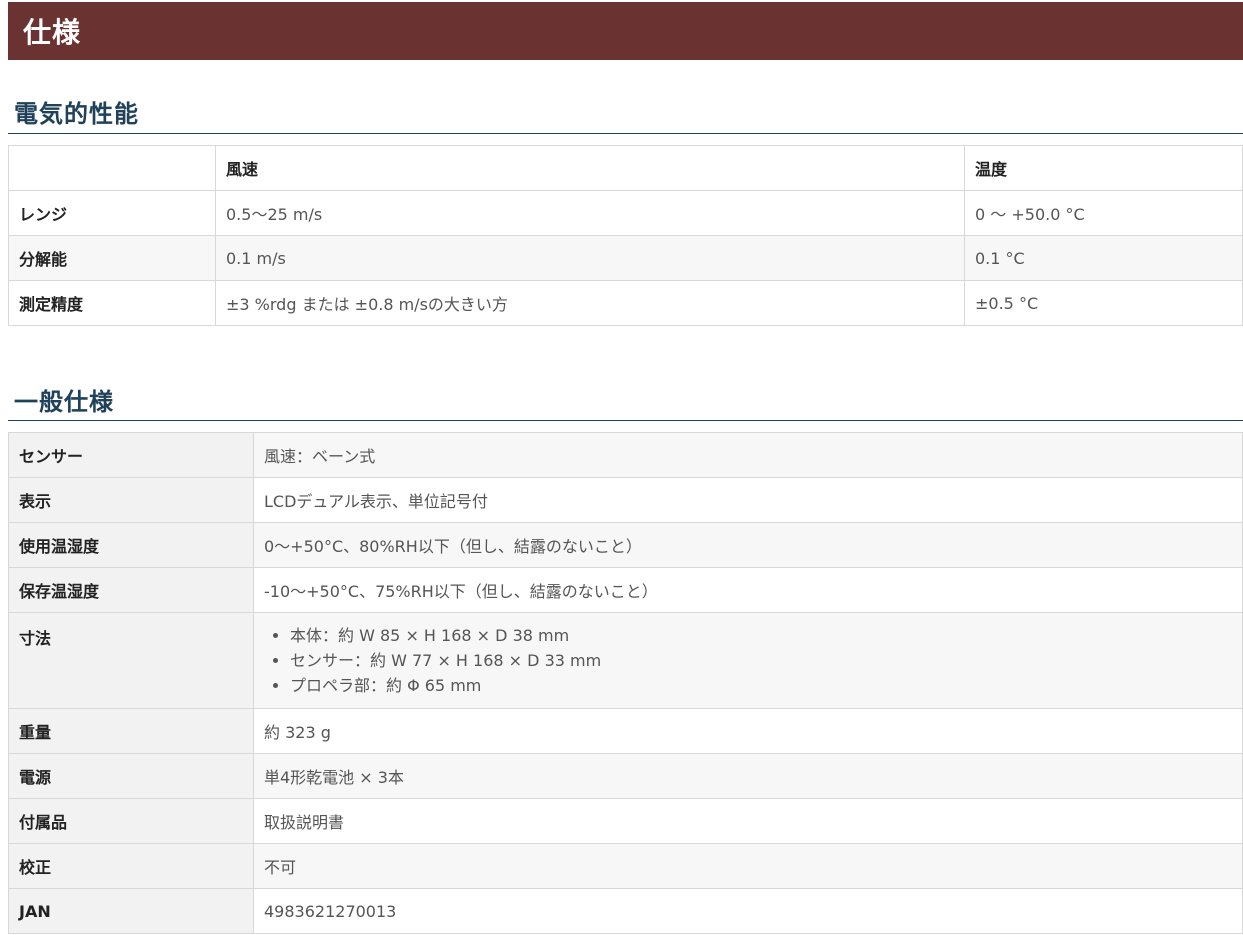 This screenshot has width=1243, height=935. I want to click on table-row: JAN 4983621270013, so click(625, 911).